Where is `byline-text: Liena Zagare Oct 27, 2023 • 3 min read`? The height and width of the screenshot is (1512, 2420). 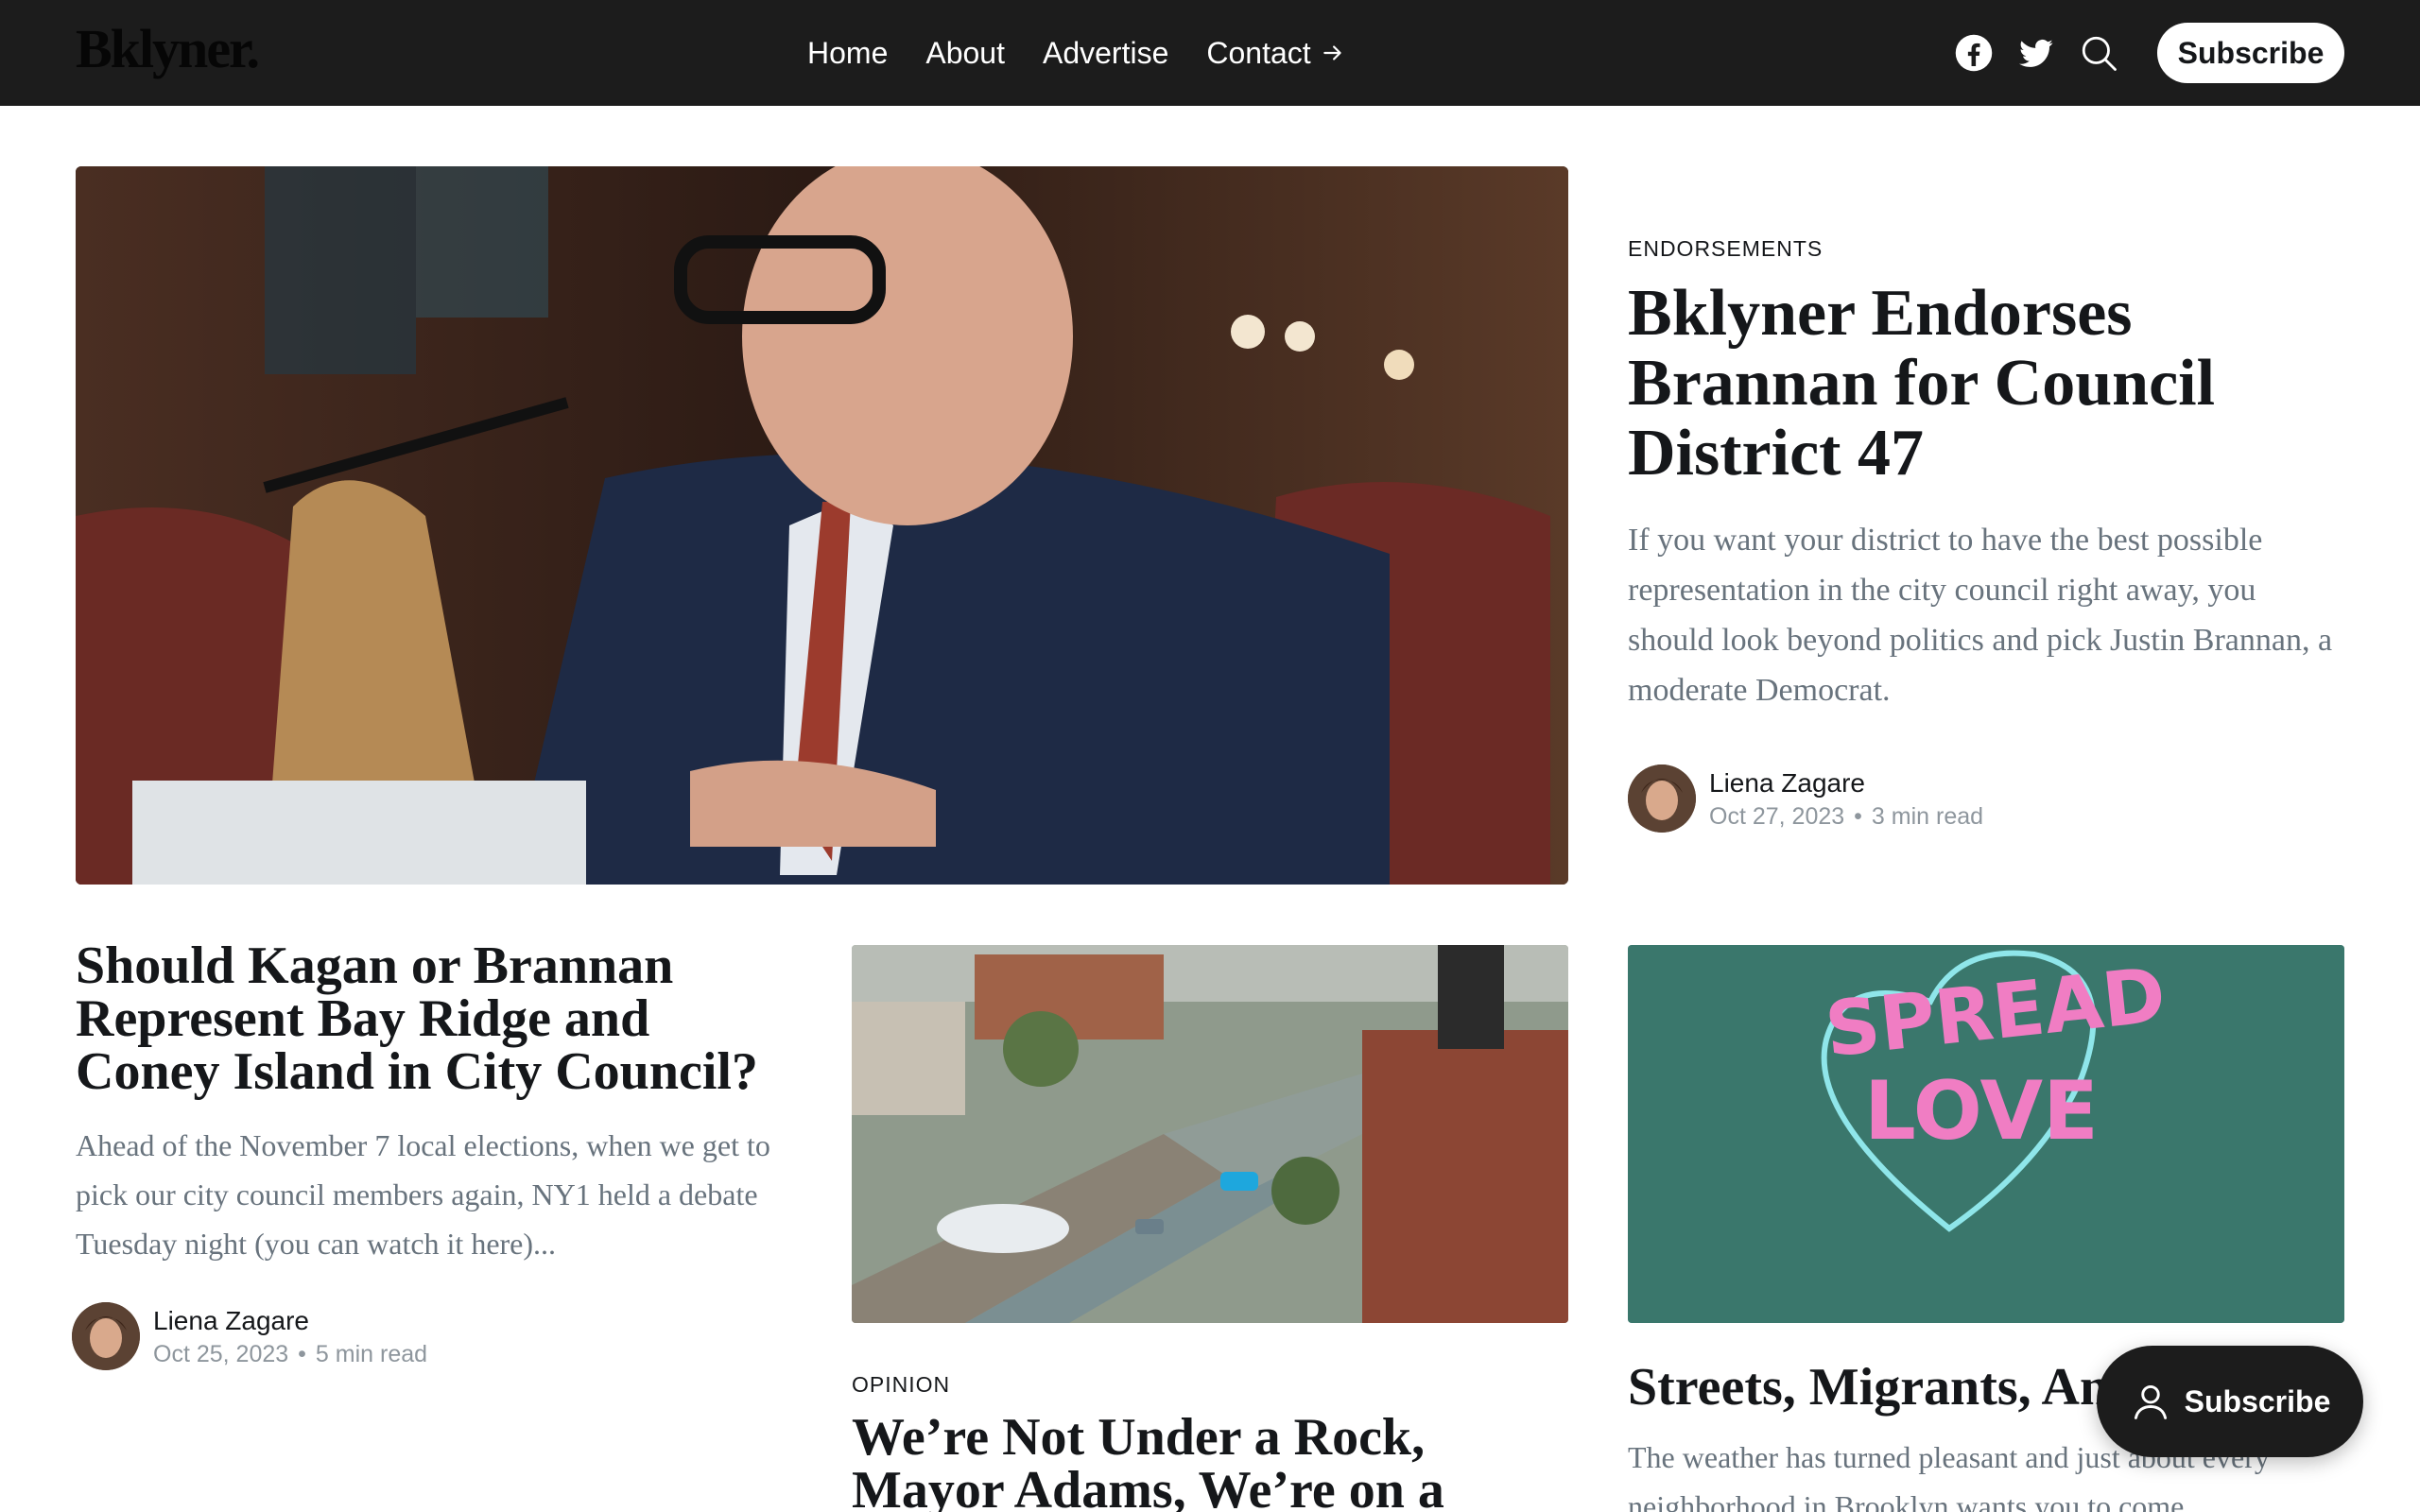 byline-text: Liena Zagare Oct 27, 2023 • 3 min read is located at coordinates (1846, 799).